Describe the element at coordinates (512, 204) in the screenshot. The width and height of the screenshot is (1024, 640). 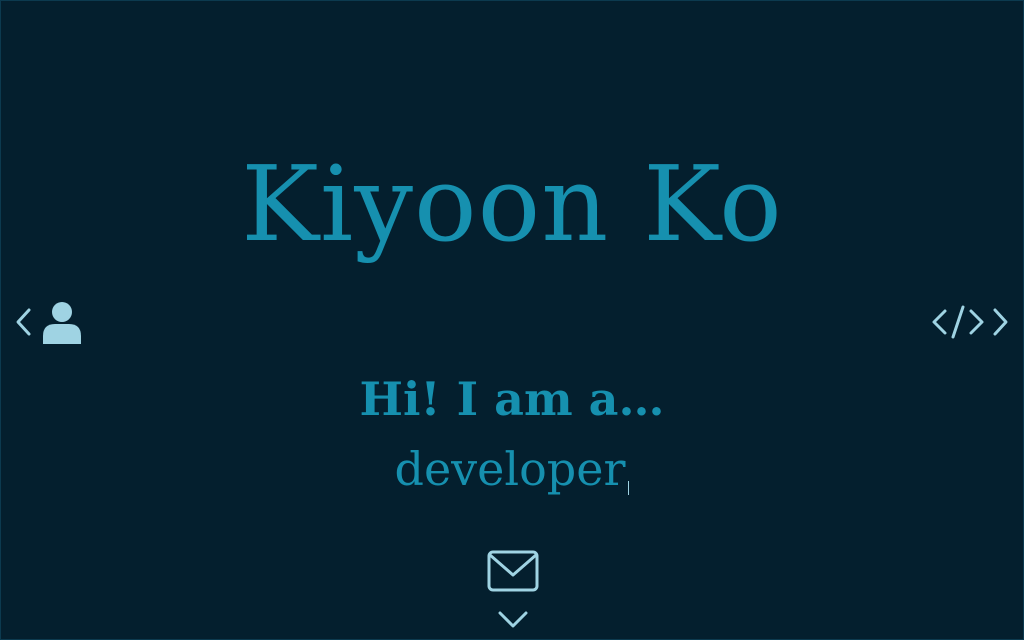
I see `hero-name: Kiyoon Ko` at that location.